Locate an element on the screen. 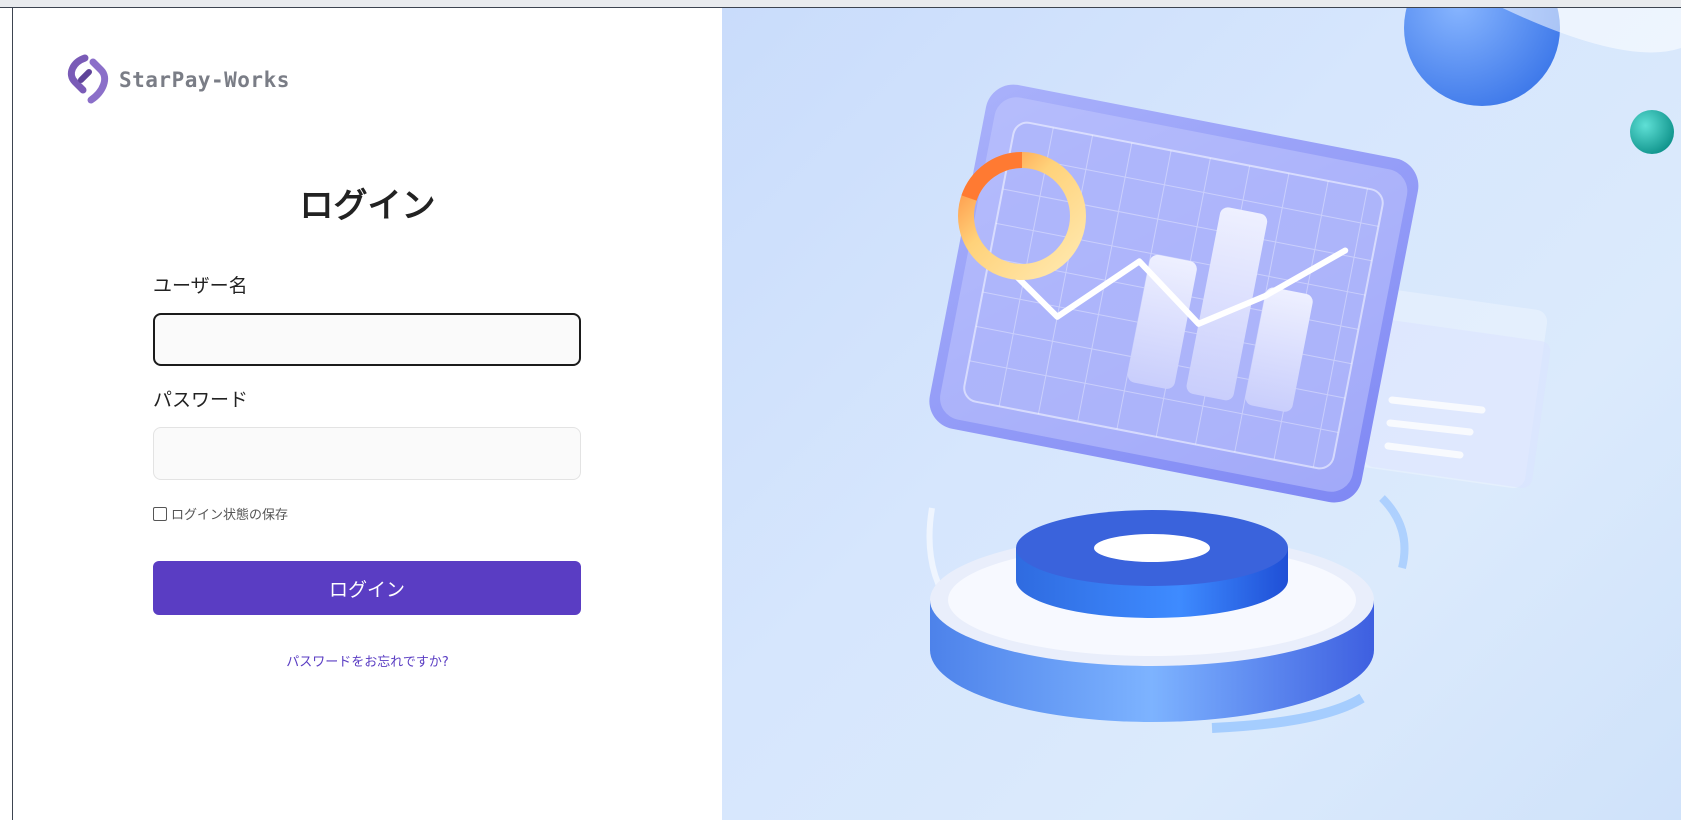 This screenshot has width=1681, height=820. password-label: パスワード is located at coordinates (201, 400).